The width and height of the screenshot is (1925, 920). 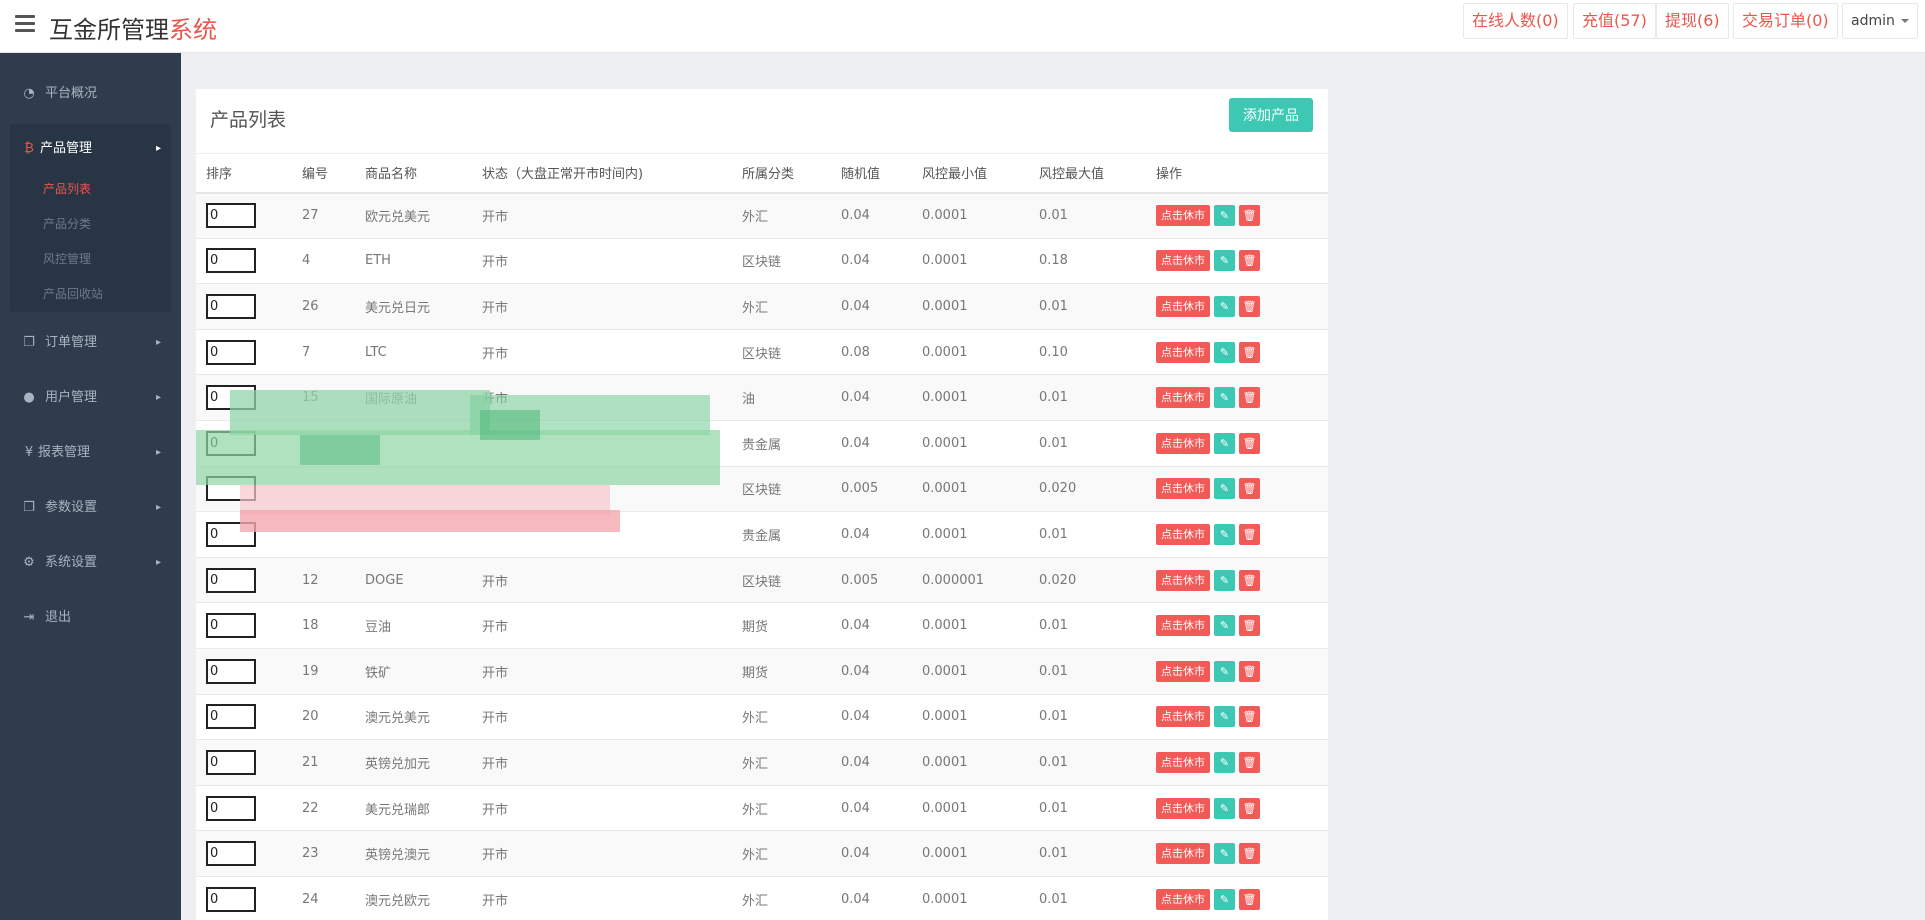 I want to click on category-cell: 外汇, so click(x=781, y=717).